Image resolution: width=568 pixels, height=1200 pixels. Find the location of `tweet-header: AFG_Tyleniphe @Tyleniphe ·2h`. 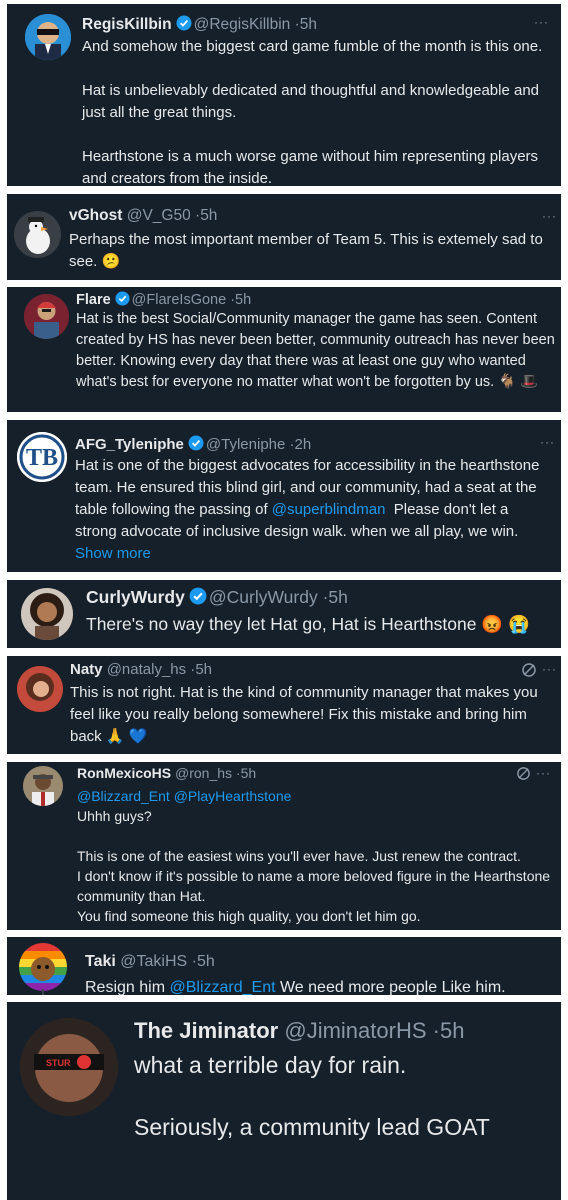

tweet-header: AFG_Tyleniphe @Tyleniphe ·2h is located at coordinates (193, 444).